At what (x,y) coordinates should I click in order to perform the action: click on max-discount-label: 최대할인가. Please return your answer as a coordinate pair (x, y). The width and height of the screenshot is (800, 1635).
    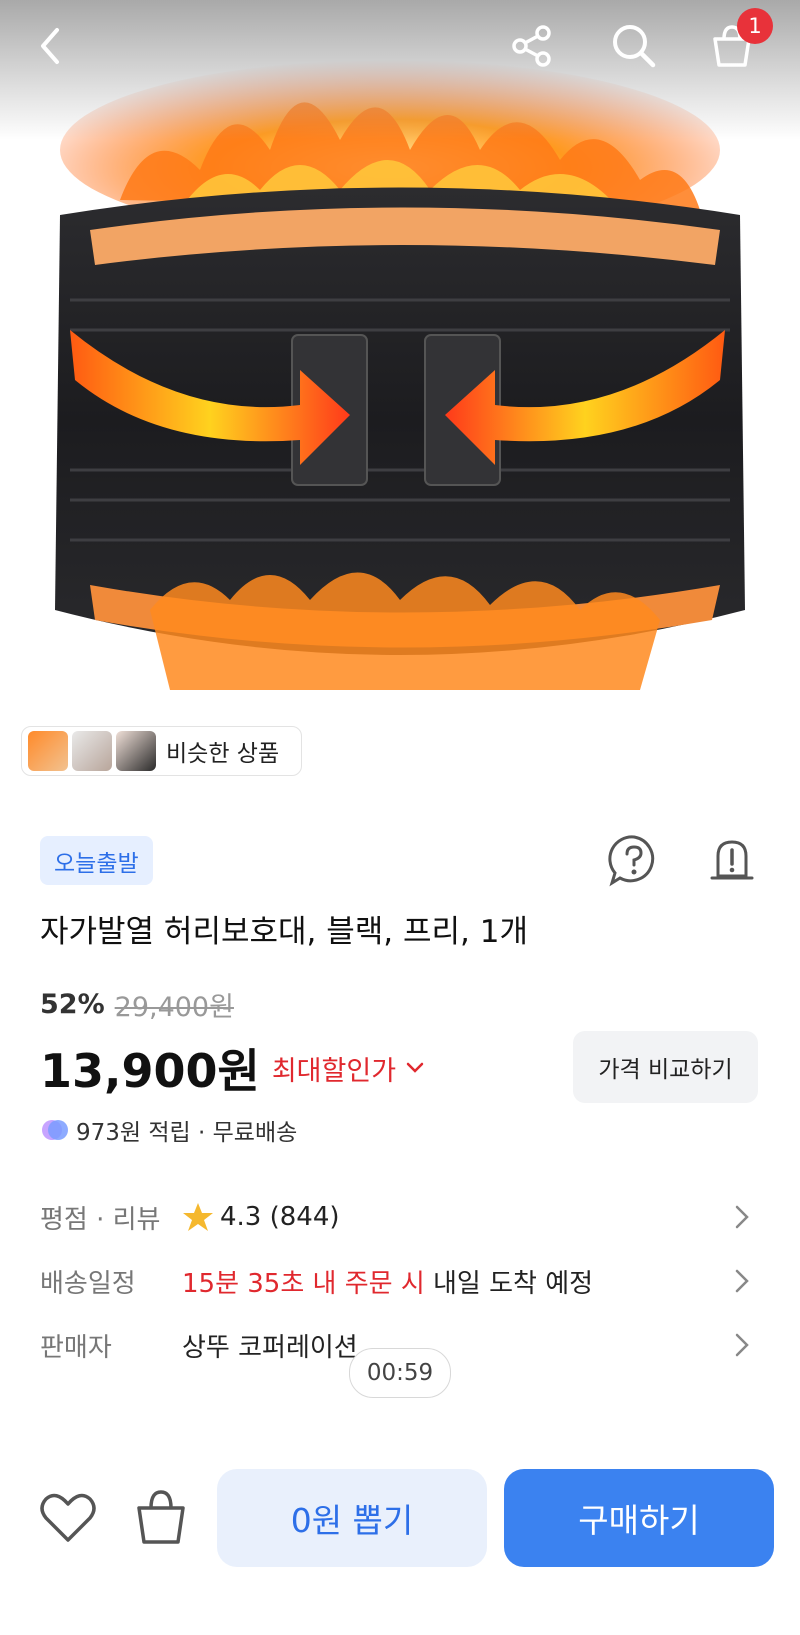
    Looking at the image, I should click on (334, 1071).